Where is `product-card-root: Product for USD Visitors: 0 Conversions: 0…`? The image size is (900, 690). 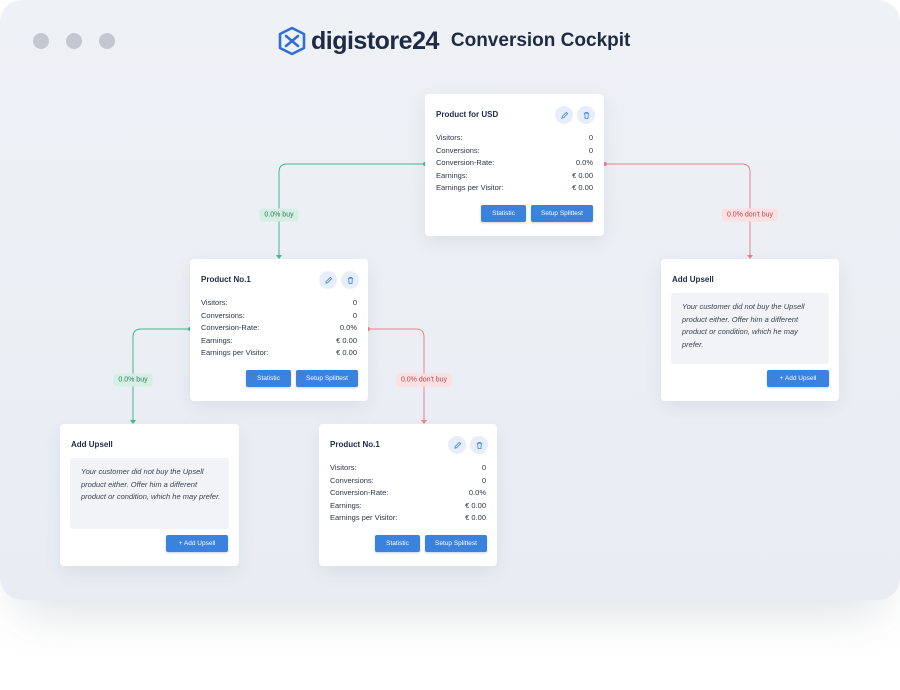
product-card-root: Product for USD Visitors: 0 Conversions: 0… is located at coordinates (514, 165).